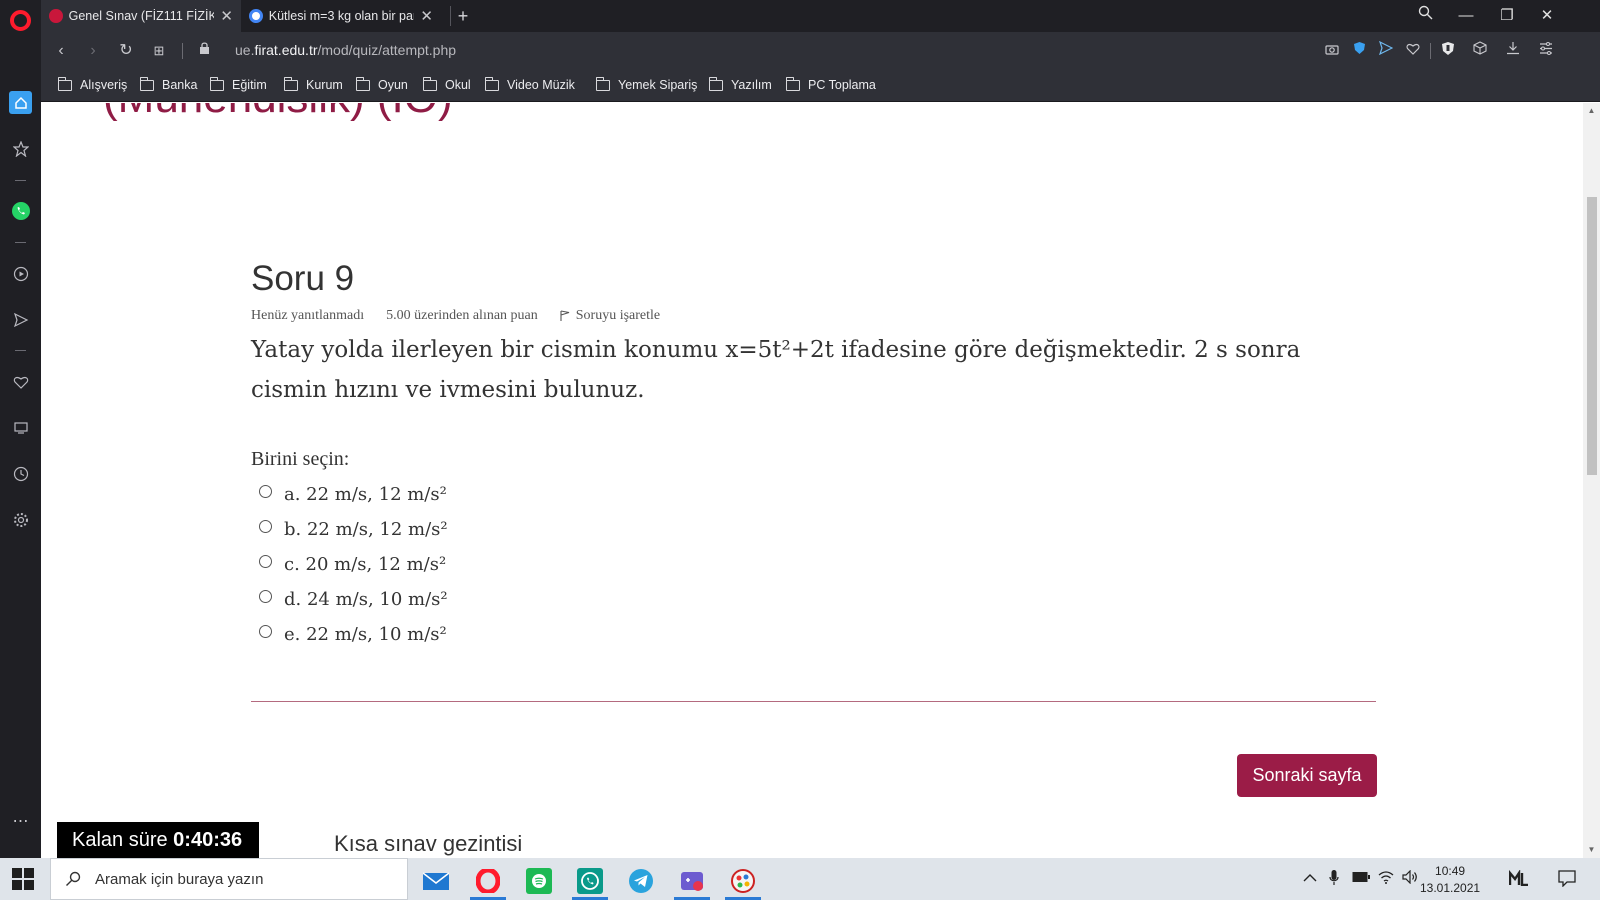 Image resolution: width=1600 pixels, height=900 pixels. I want to click on whatsapp-app-icon, so click(590, 881).